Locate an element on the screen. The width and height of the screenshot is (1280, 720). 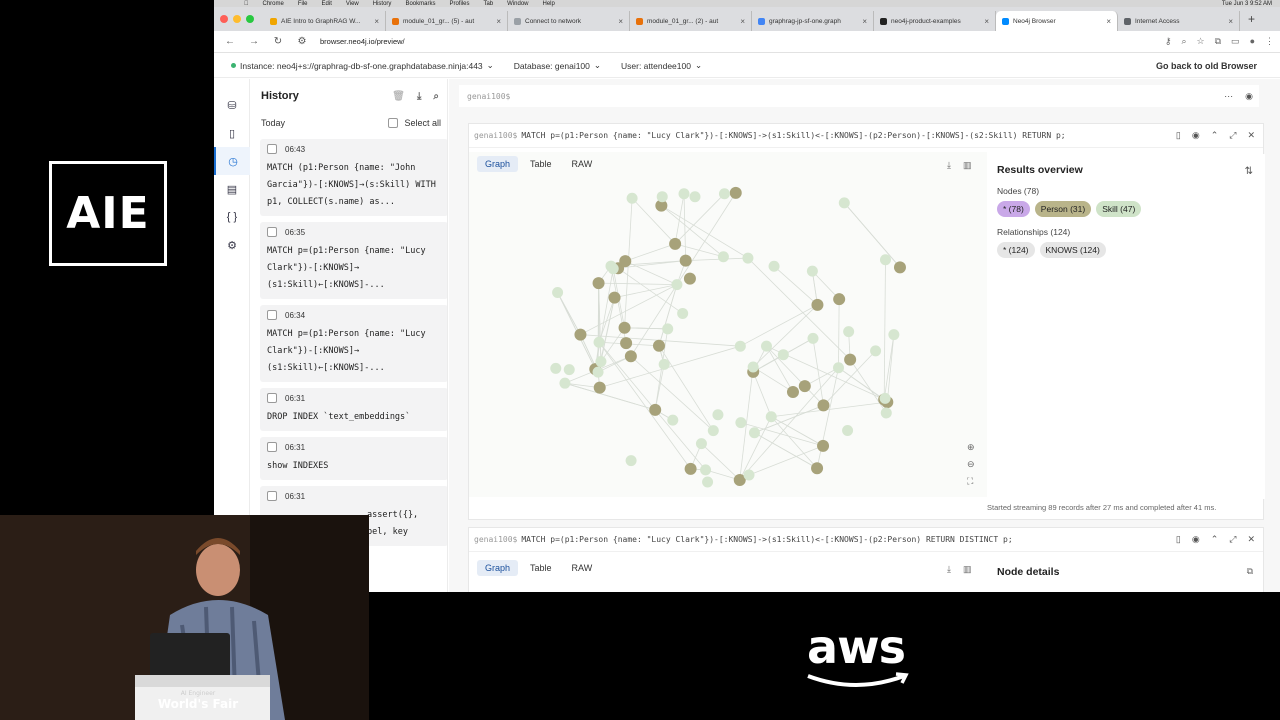
select-all-checkbox is located at coordinates (393, 123).